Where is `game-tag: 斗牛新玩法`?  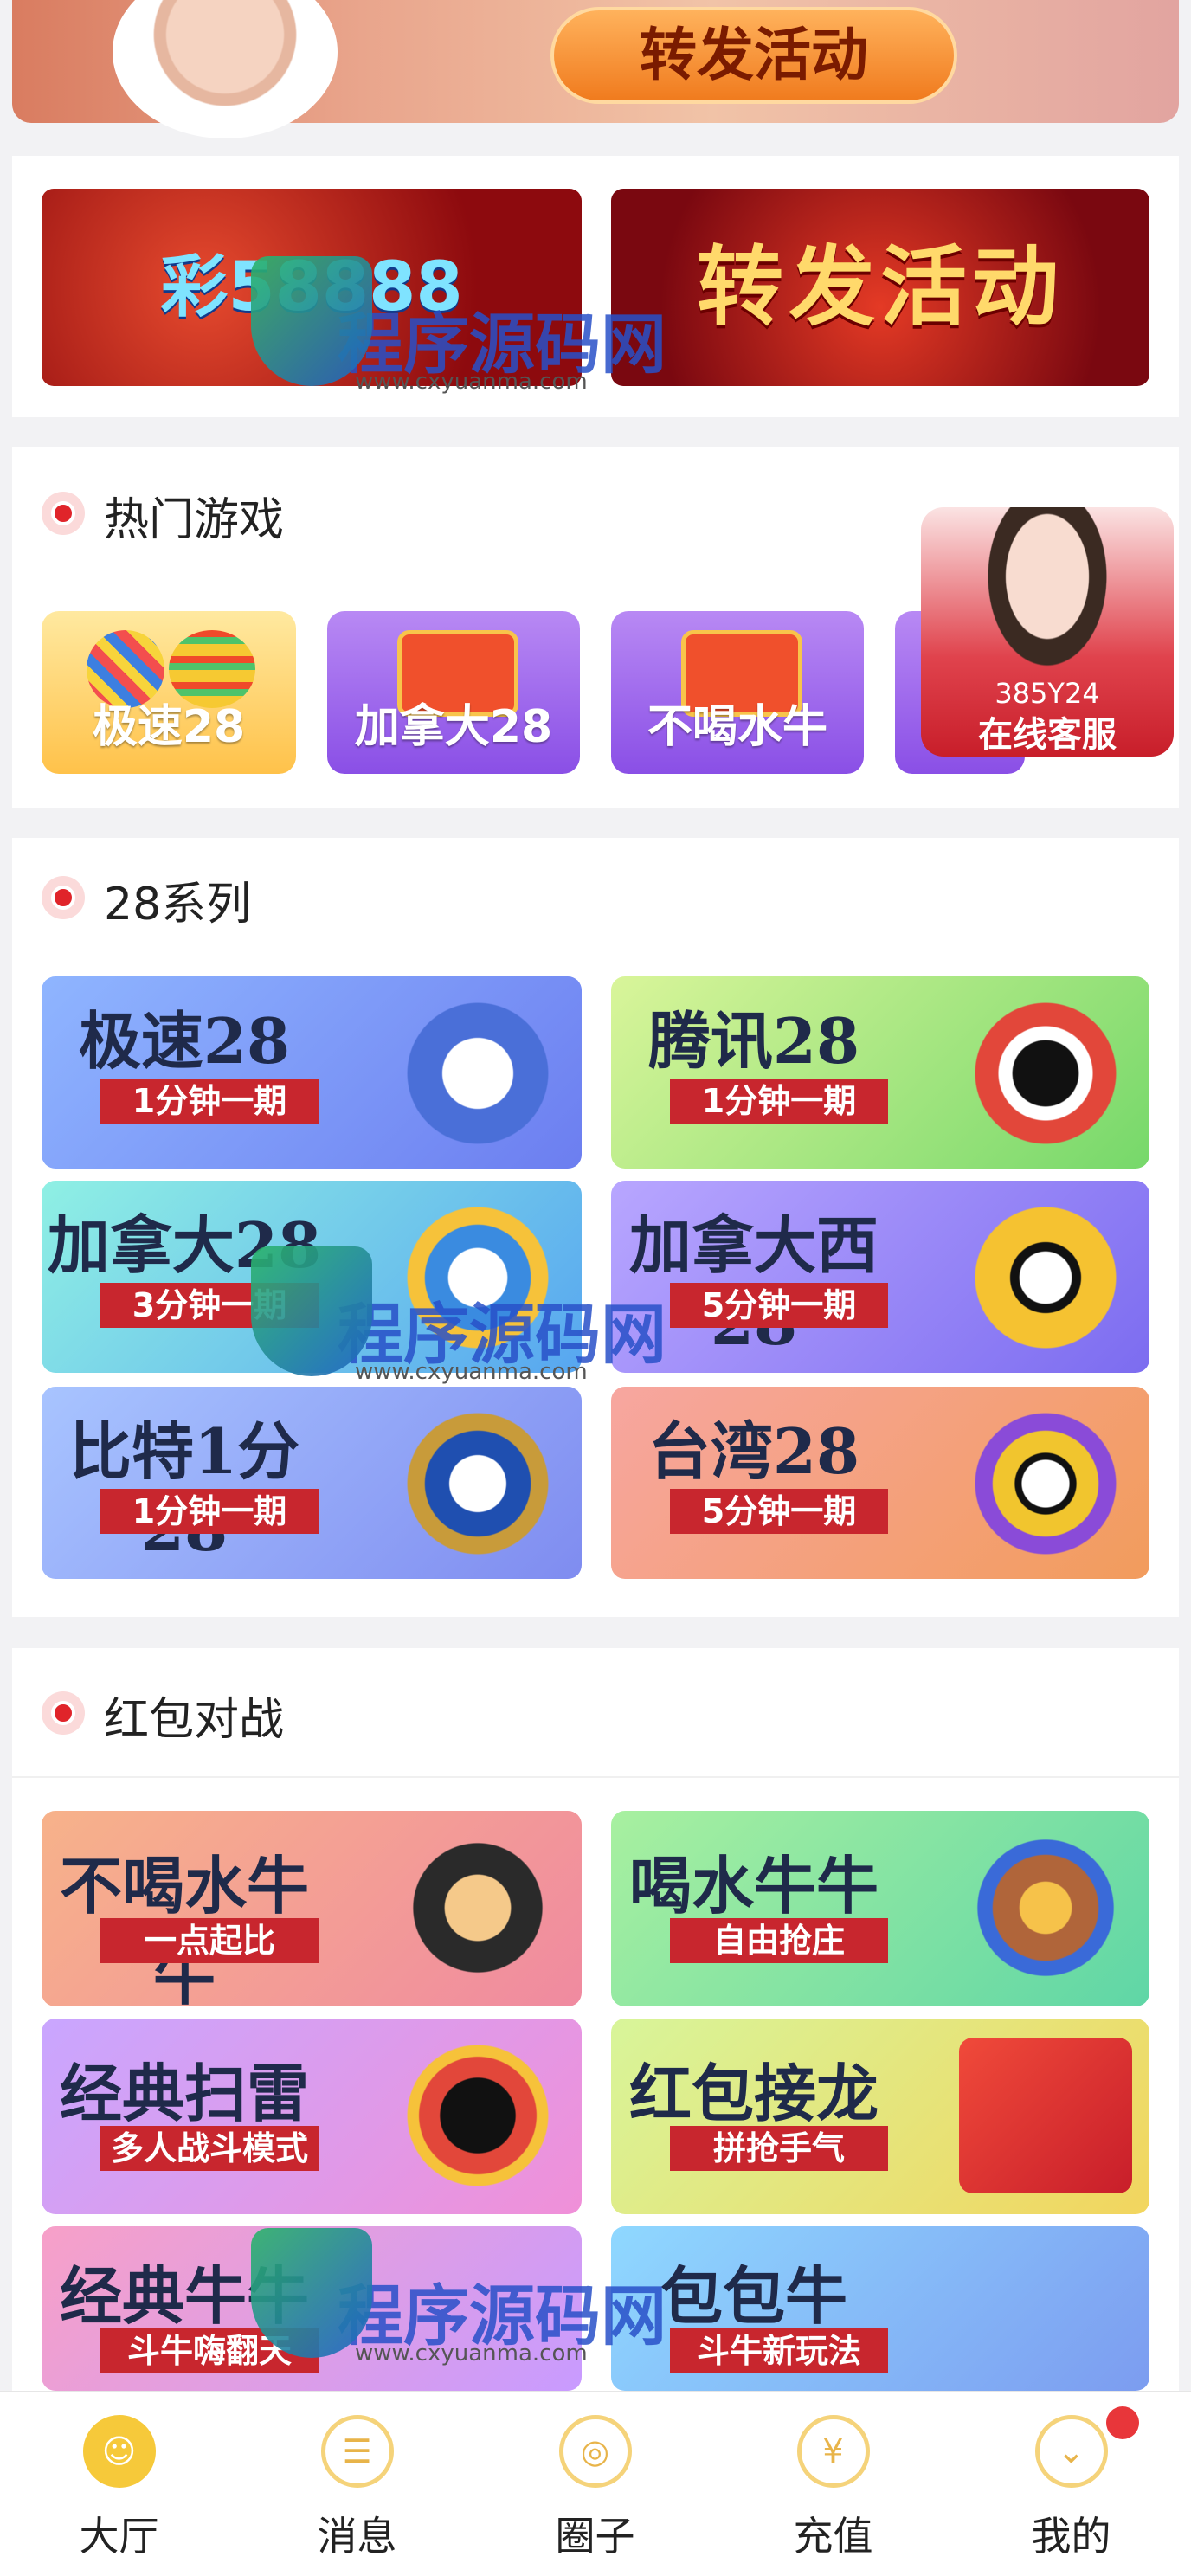
game-tag: 斗牛新玩法 is located at coordinates (779, 2350).